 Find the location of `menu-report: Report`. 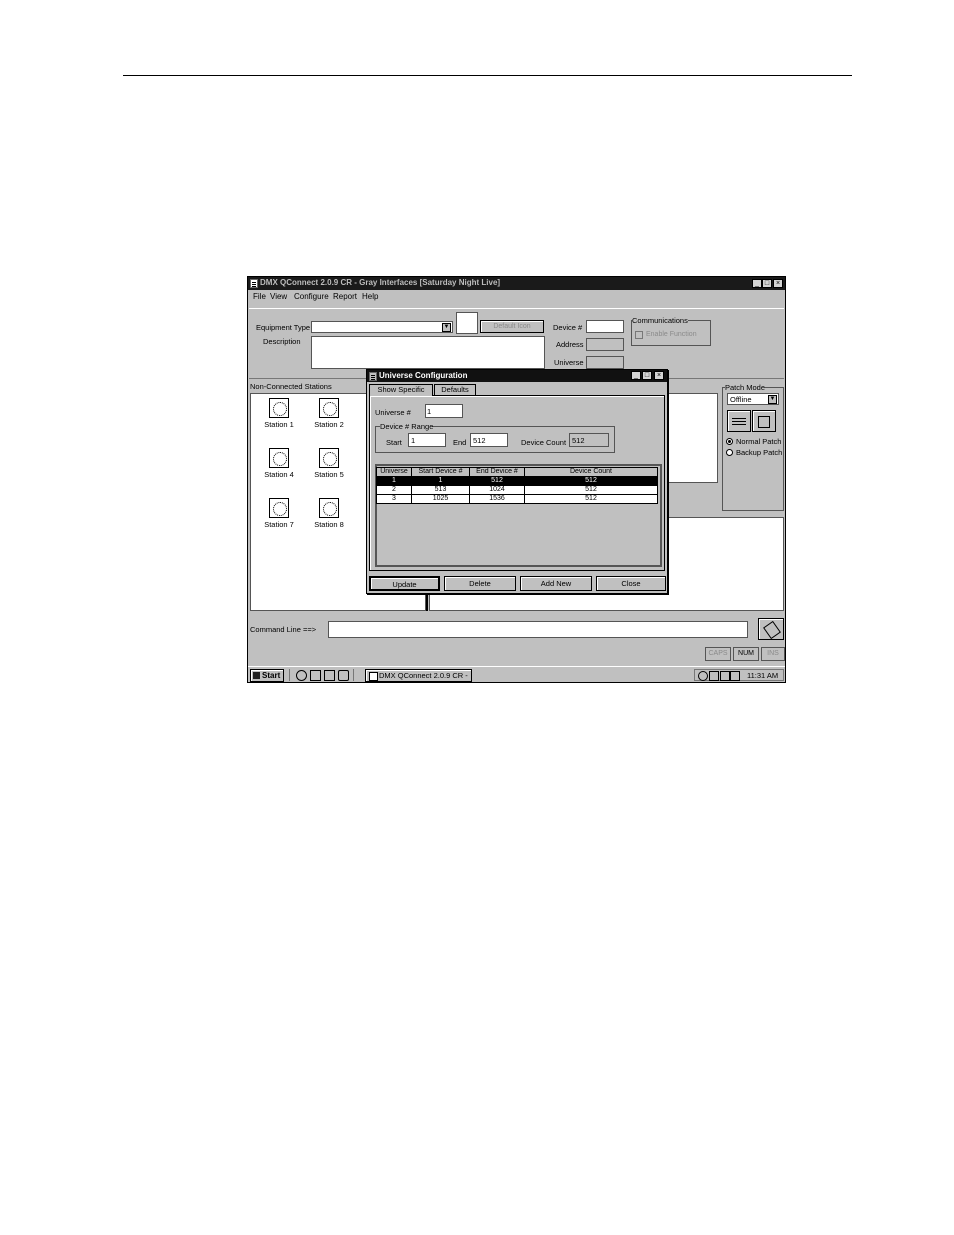

menu-report: Report is located at coordinates (345, 296).